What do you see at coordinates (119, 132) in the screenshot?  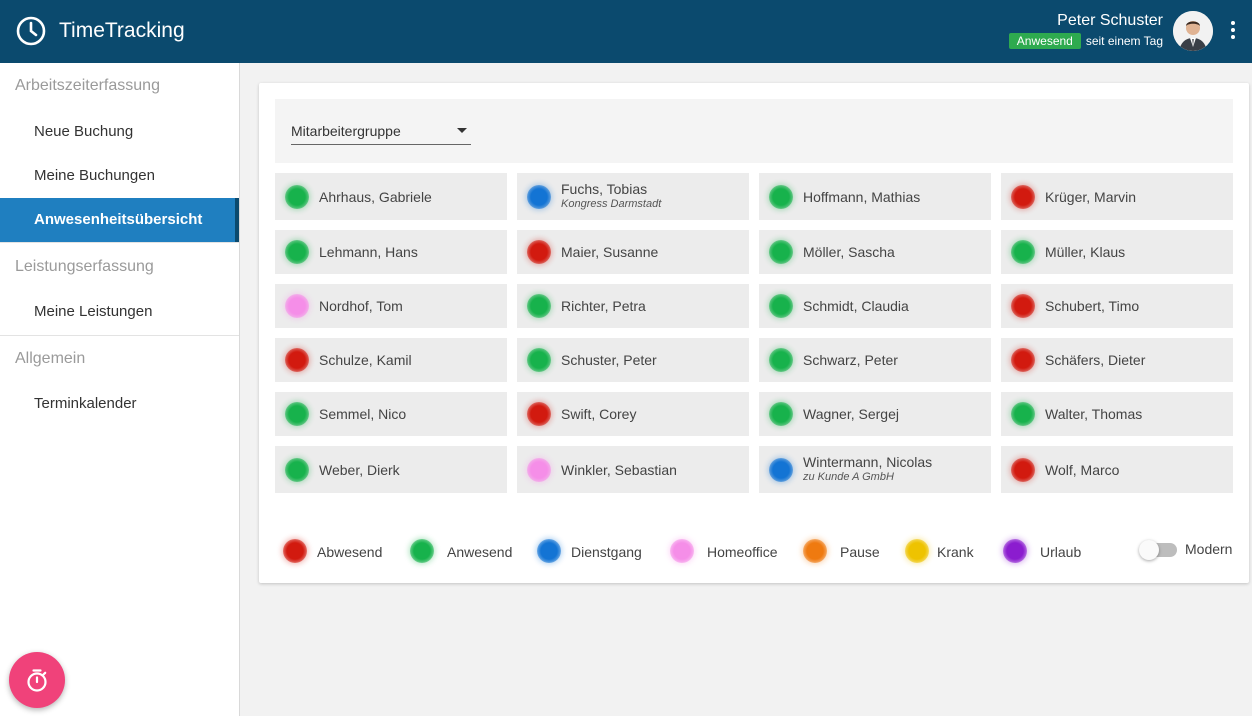 I see `sidebar-item-neue-buchung: Neue Buchung` at bounding box center [119, 132].